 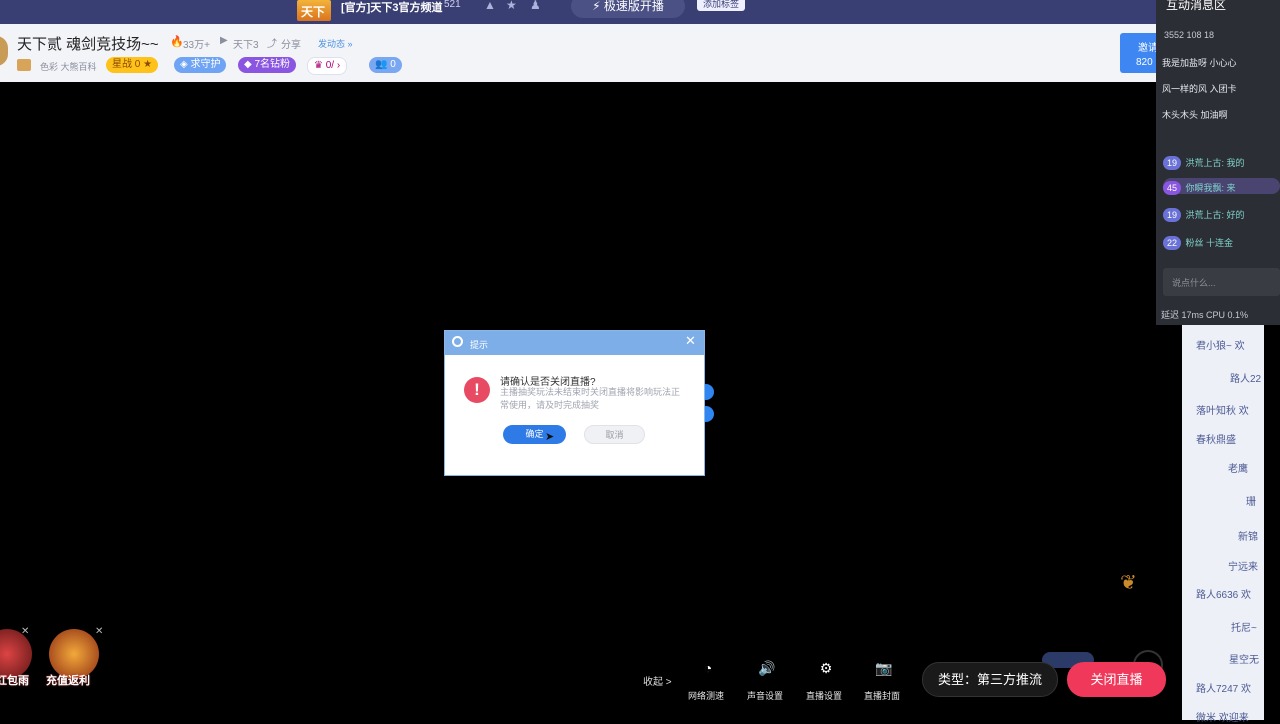 I want to click on chat-row: 新锦, so click(x=1248, y=537).